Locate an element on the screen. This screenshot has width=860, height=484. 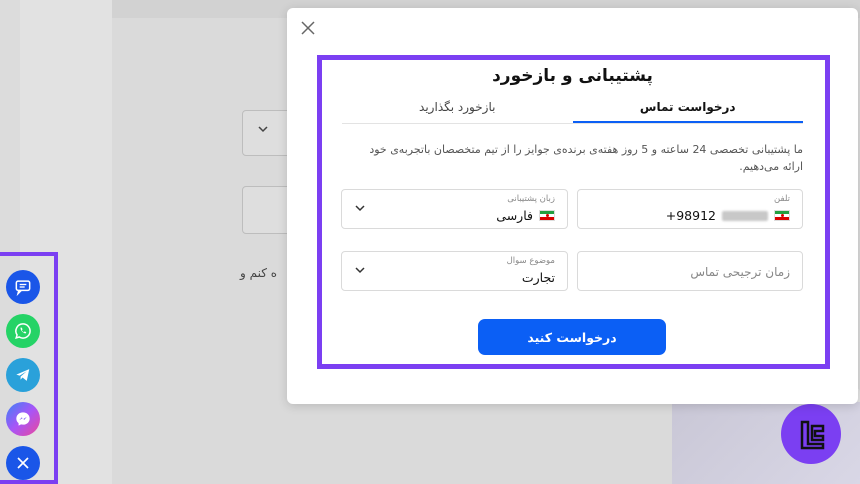
messenger-button is located at coordinates (23, 419).